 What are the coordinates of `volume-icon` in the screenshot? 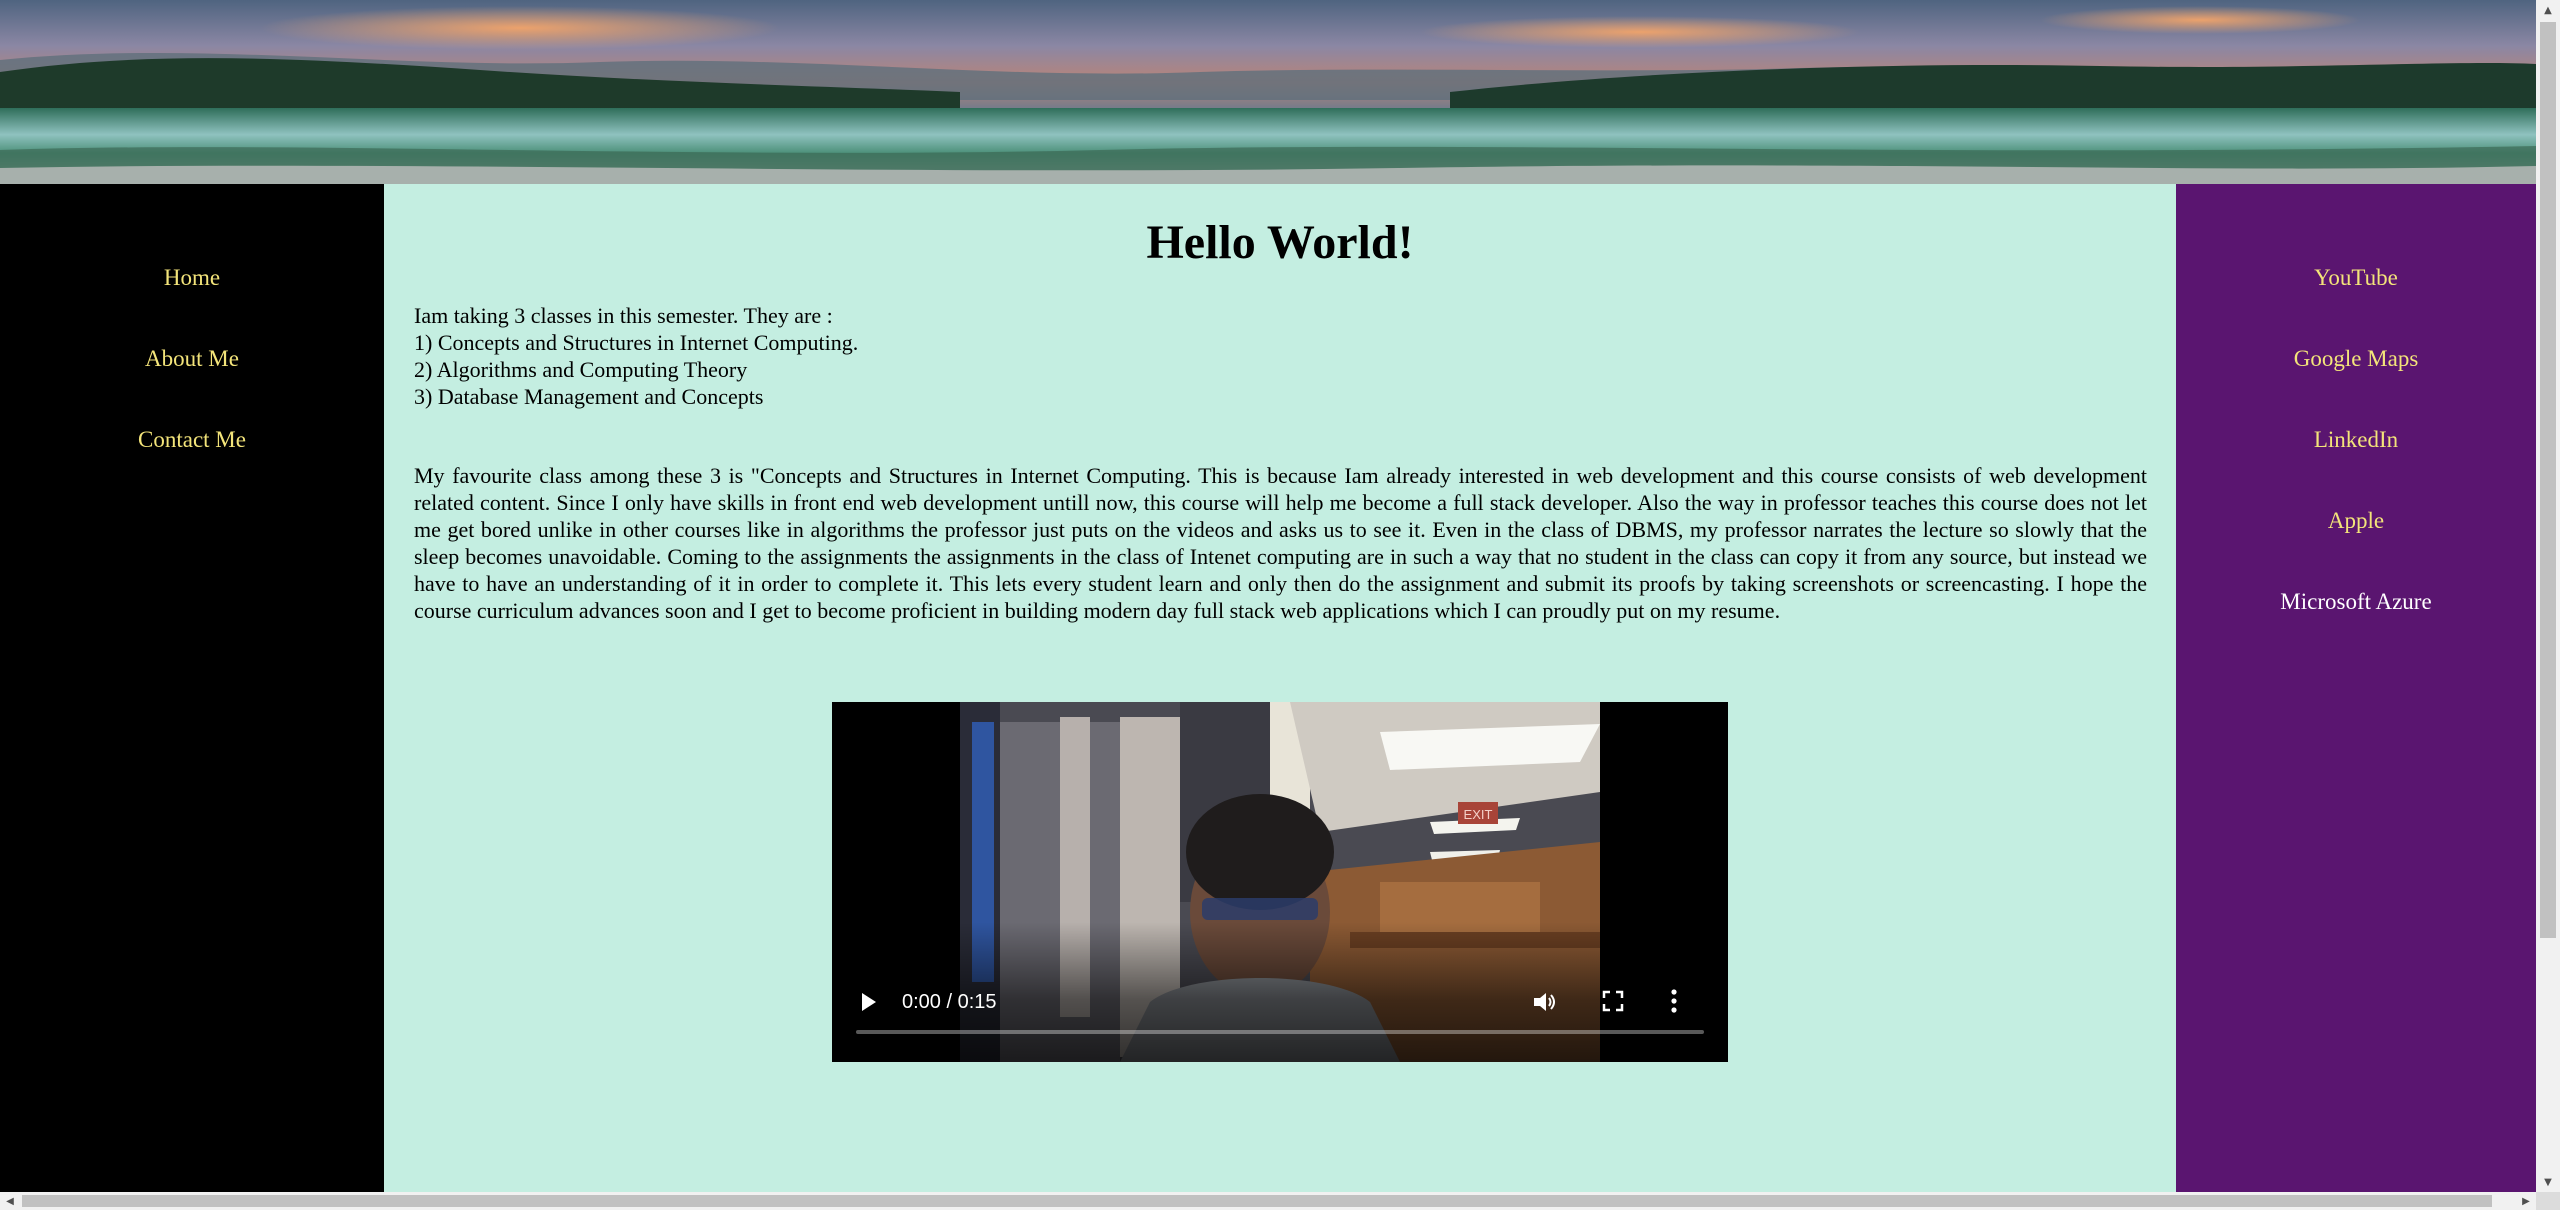 It's located at (1544, 1002).